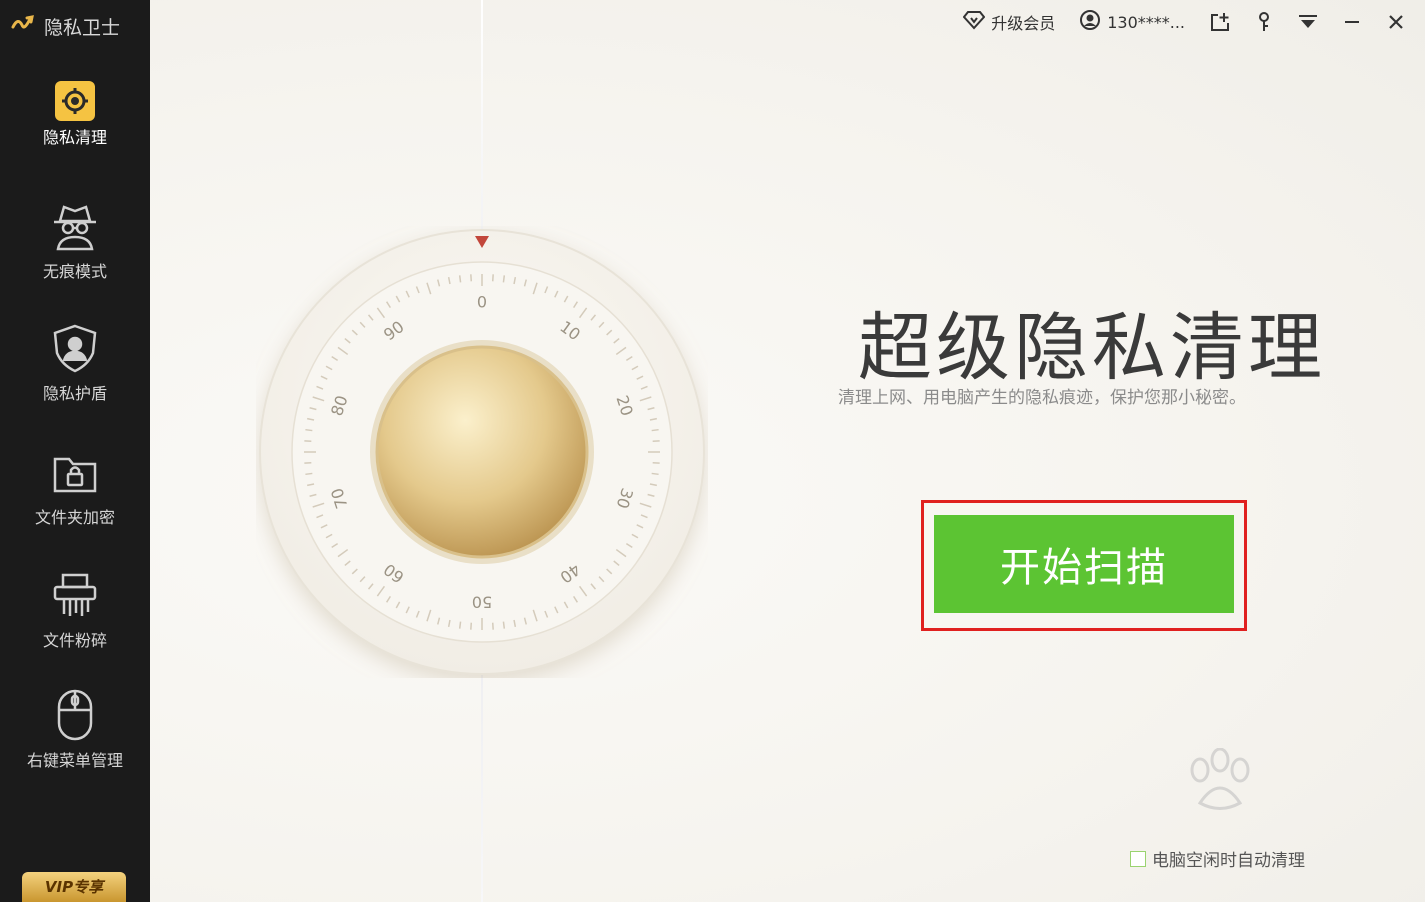 Image resolution: width=1425 pixels, height=902 pixels. I want to click on baidu-watermark, so click(1220, 799).